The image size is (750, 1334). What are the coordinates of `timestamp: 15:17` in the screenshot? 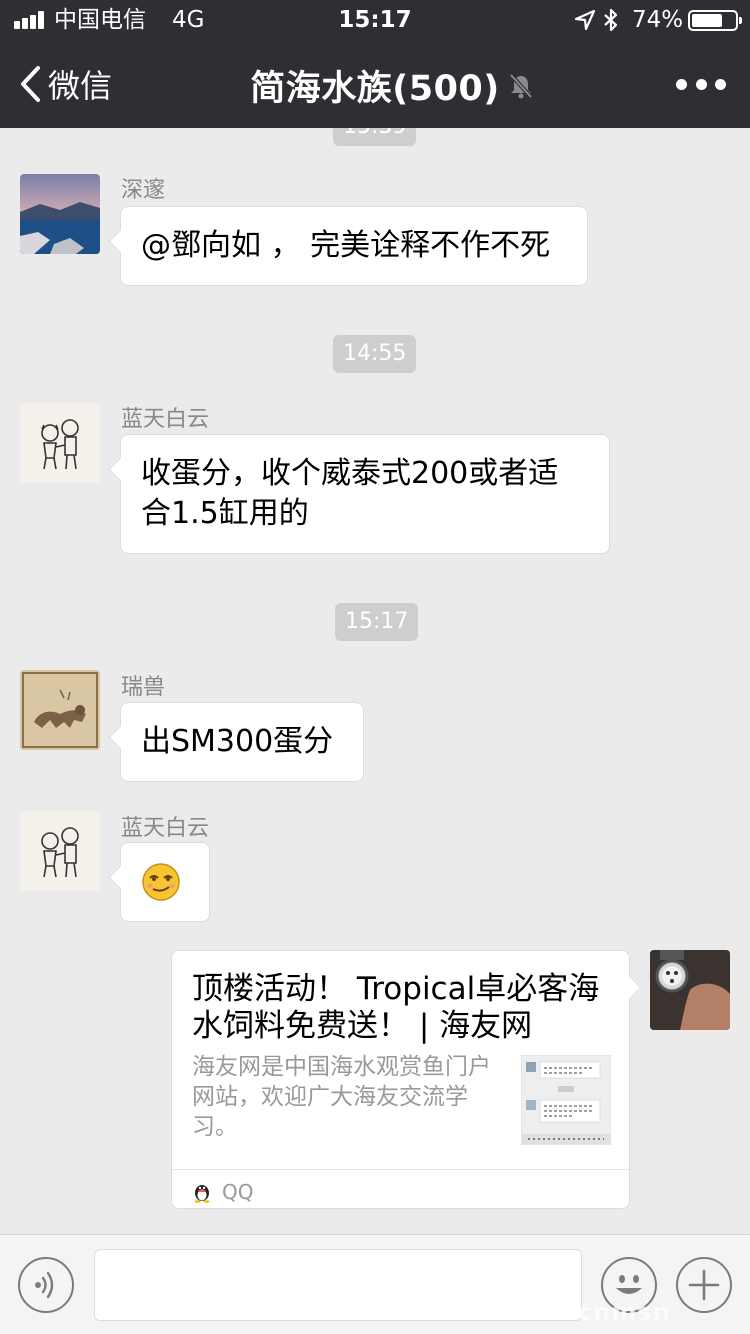 It's located at (377, 622).